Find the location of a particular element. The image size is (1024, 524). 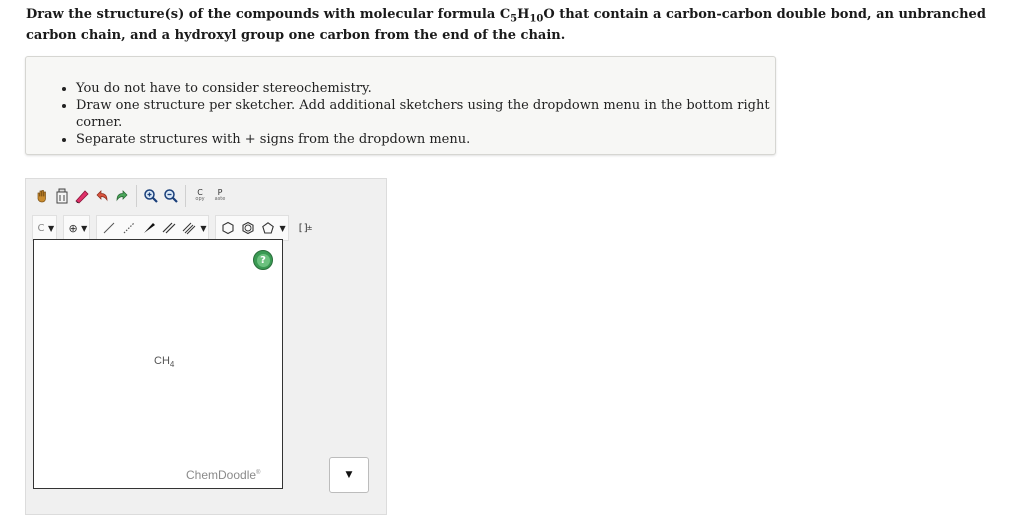

chemdoodle-logo: ChemDoodle® is located at coordinates (223, 475).